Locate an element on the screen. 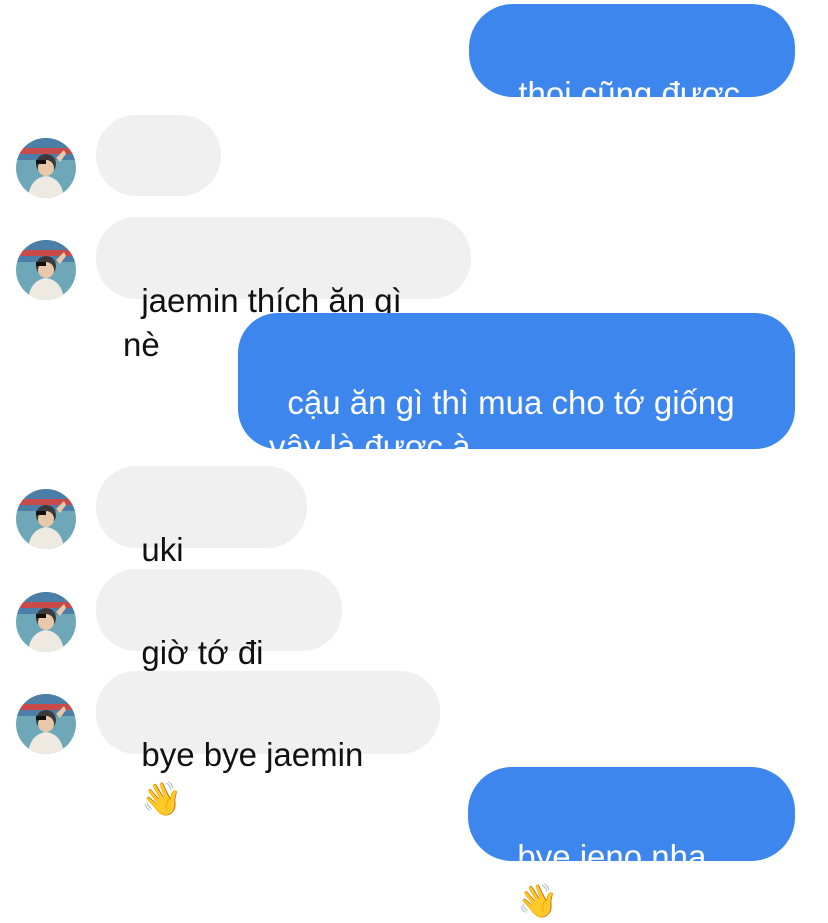  sent-message-bubble: bye jeno nha 👋 is located at coordinates (631, 843).